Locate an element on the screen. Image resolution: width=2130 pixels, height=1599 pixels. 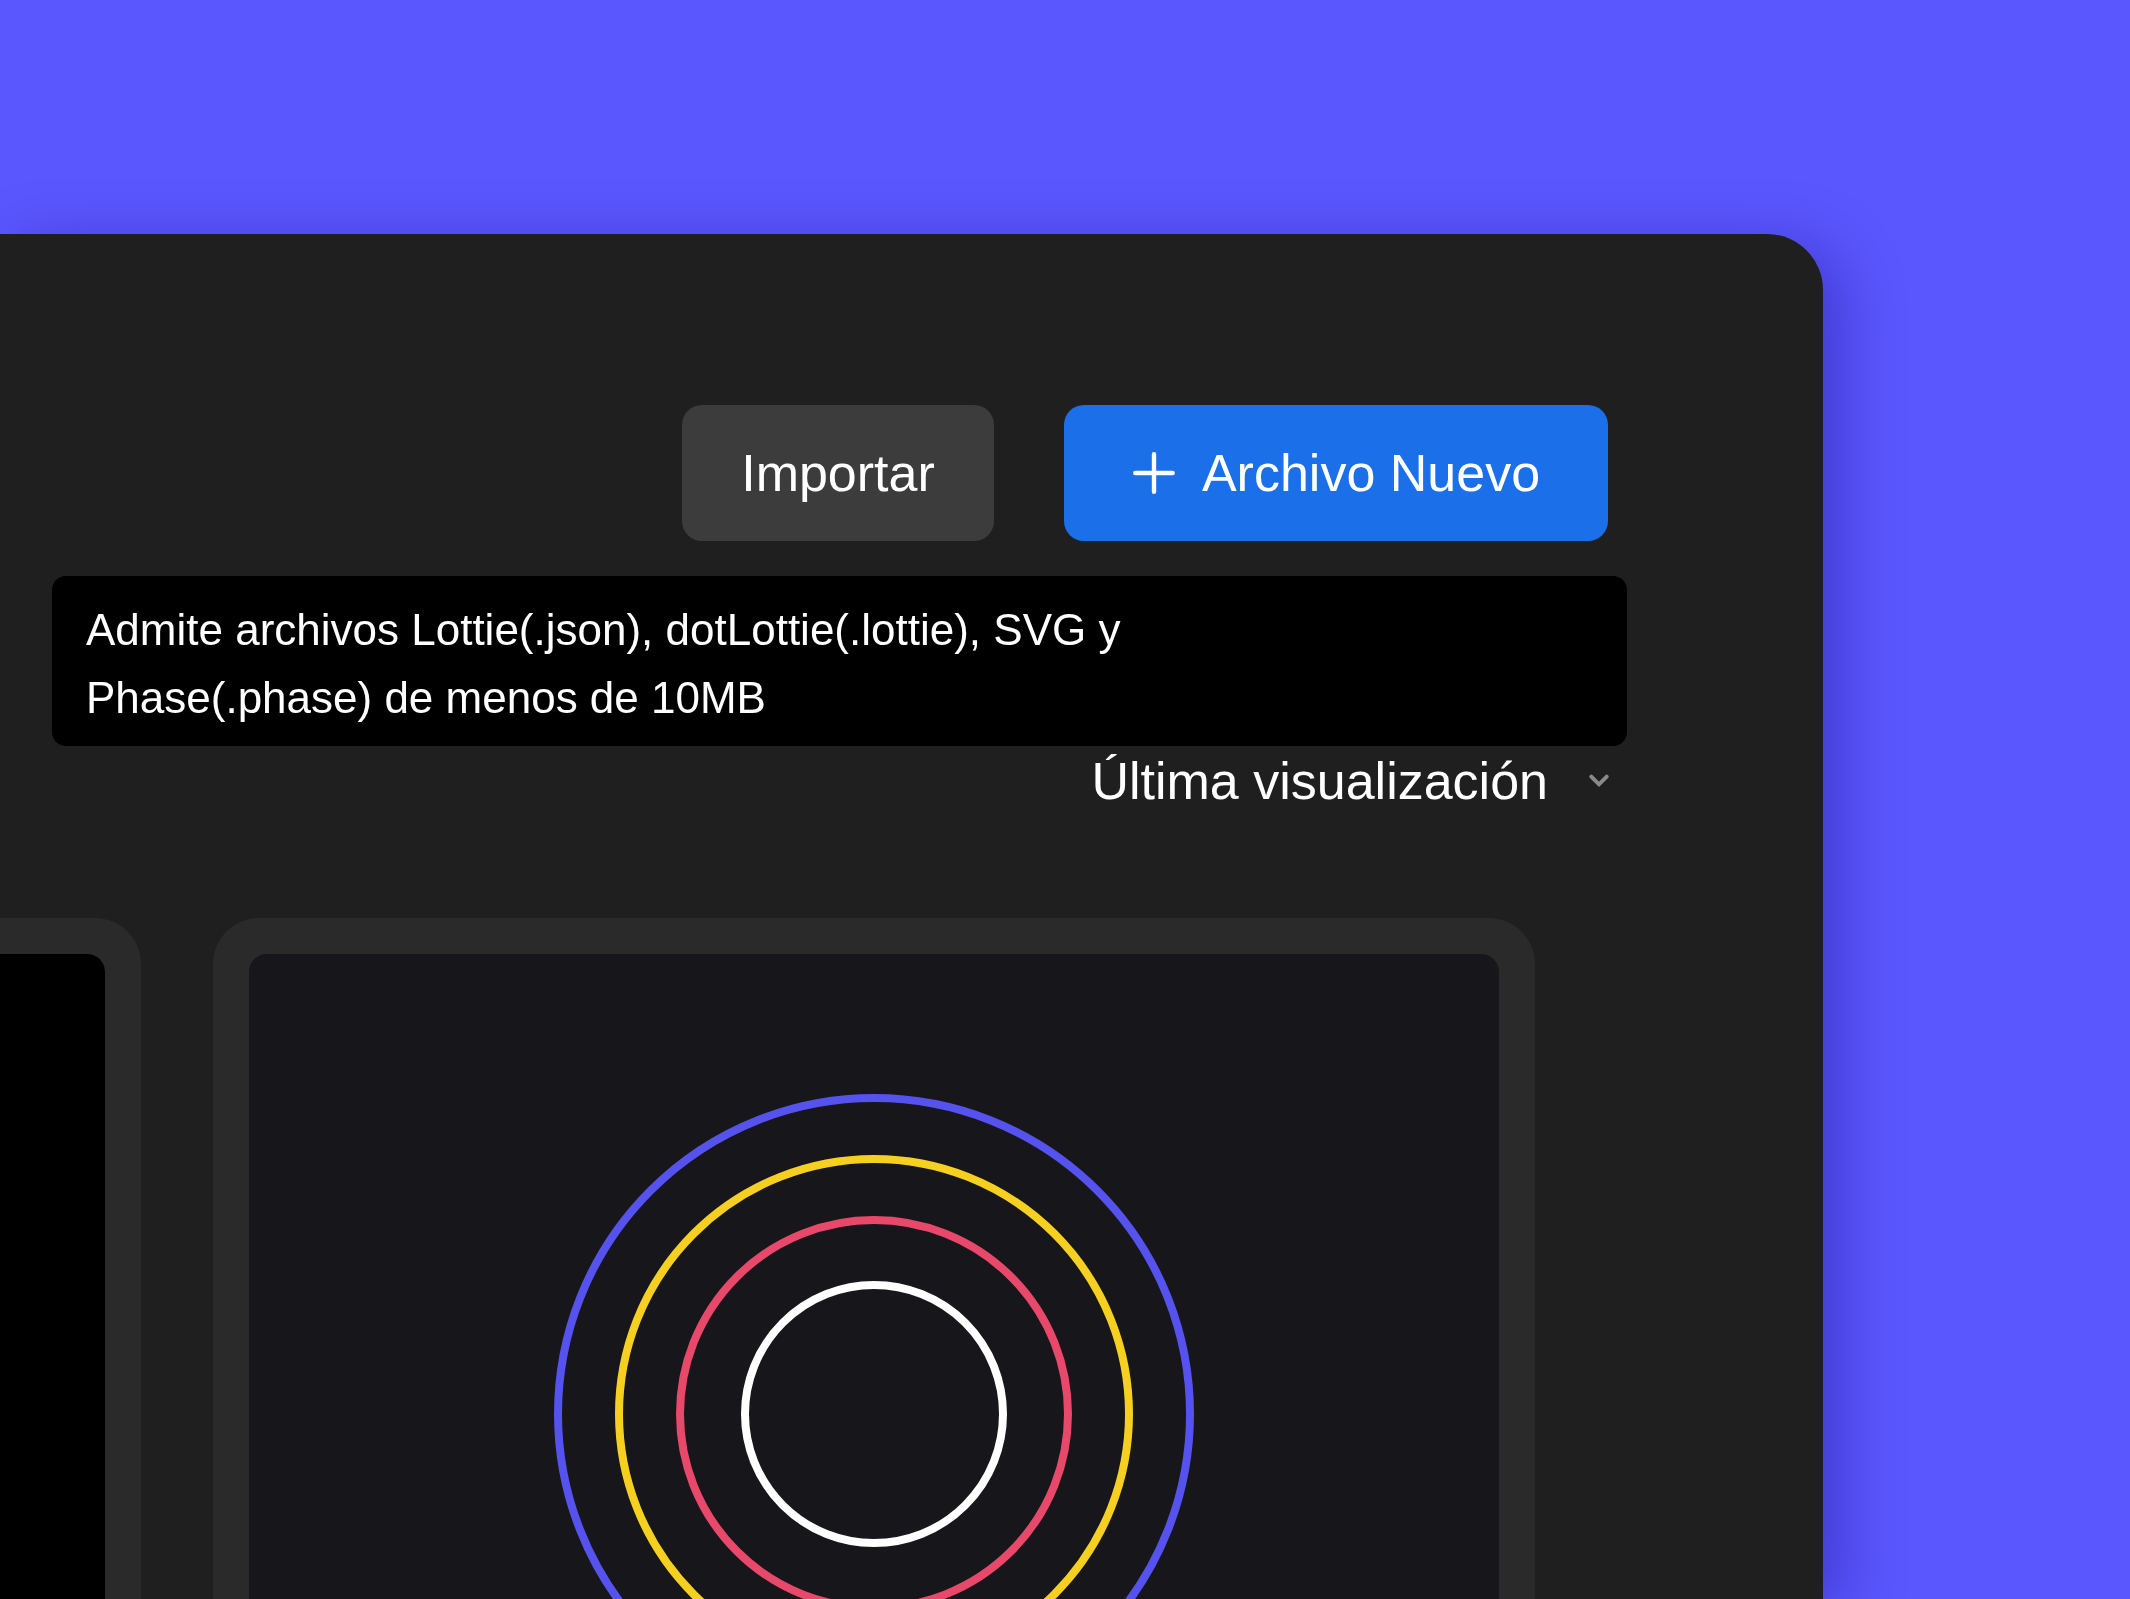
action-button: Archivo Nuevo is located at coordinates (1336, 473).